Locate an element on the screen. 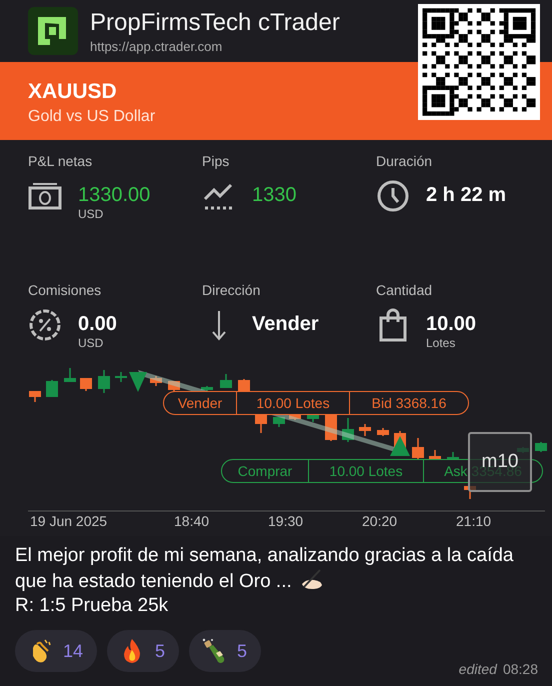 This screenshot has width=552, height=686. stat-value: 1330.00 is located at coordinates (114, 195).